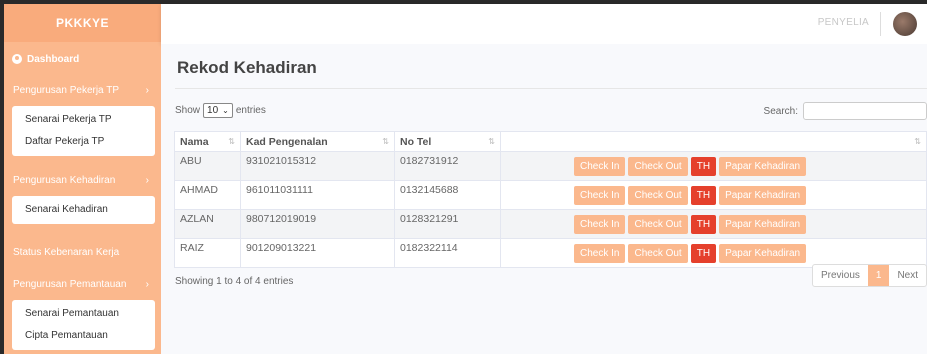 Image resolution: width=927 pixels, height=354 pixels. Describe the element at coordinates (64, 180) in the screenshot. I see `sidebar-section-label: Pengurusan Kehadiran` at that location.